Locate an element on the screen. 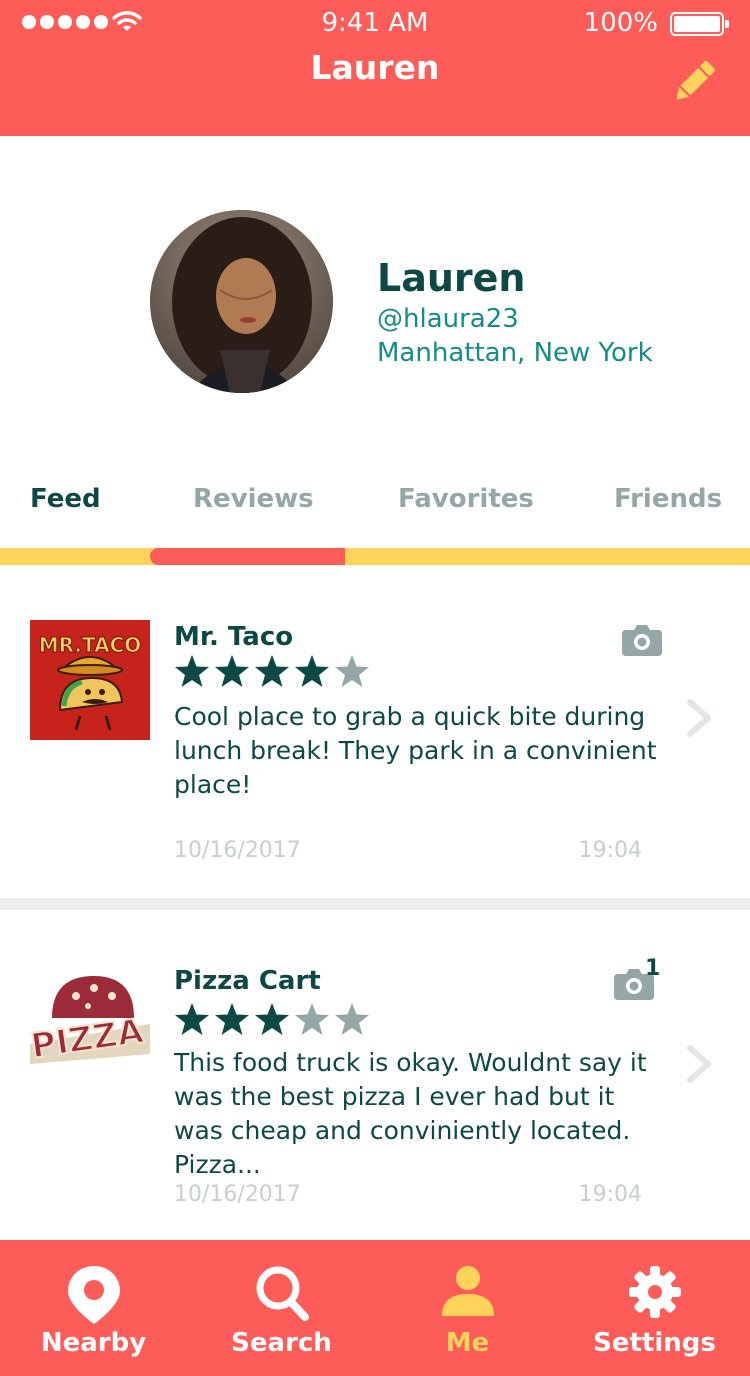  battery-icon is located at coordinates (699, 24).